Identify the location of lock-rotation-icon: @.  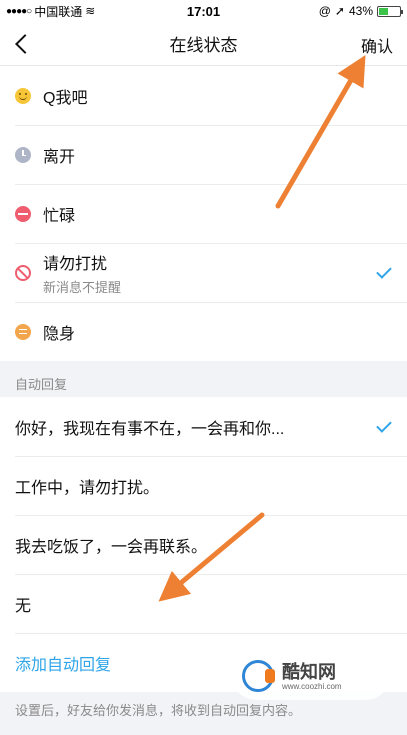
(324, 11).